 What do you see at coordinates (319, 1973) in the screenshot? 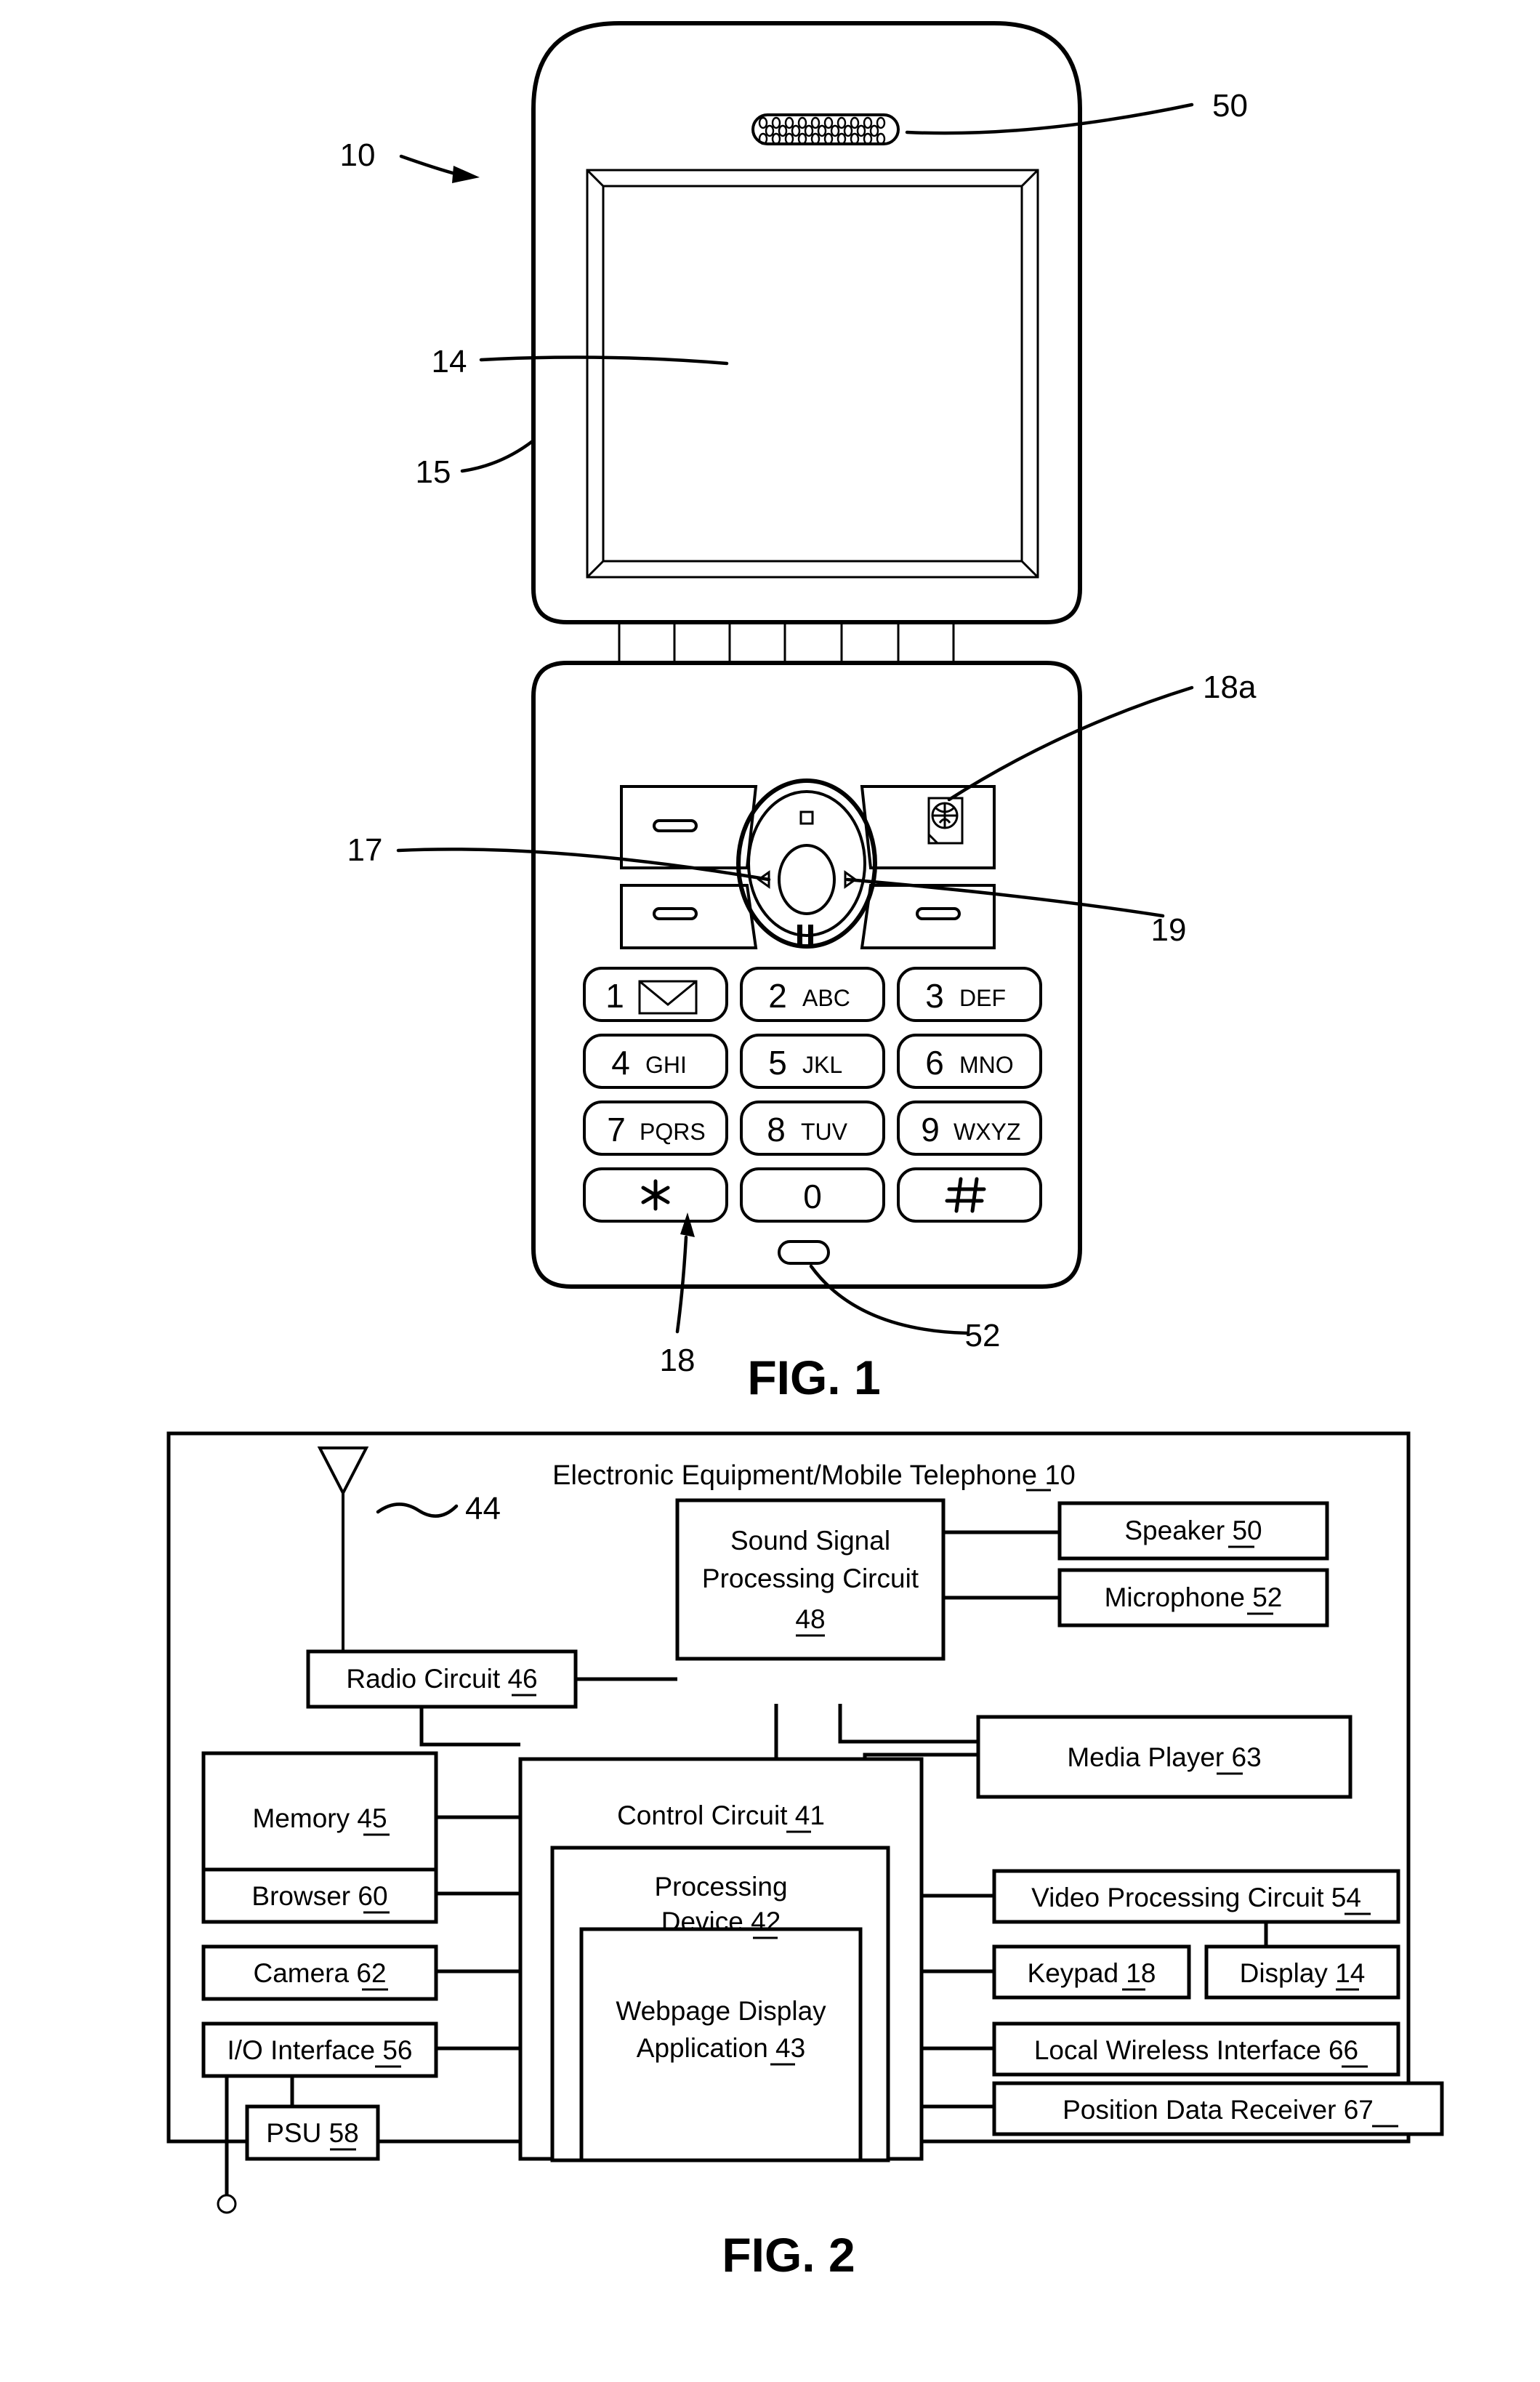
I see `label-camera: Camera 62` at bounding box center [319, 1973].